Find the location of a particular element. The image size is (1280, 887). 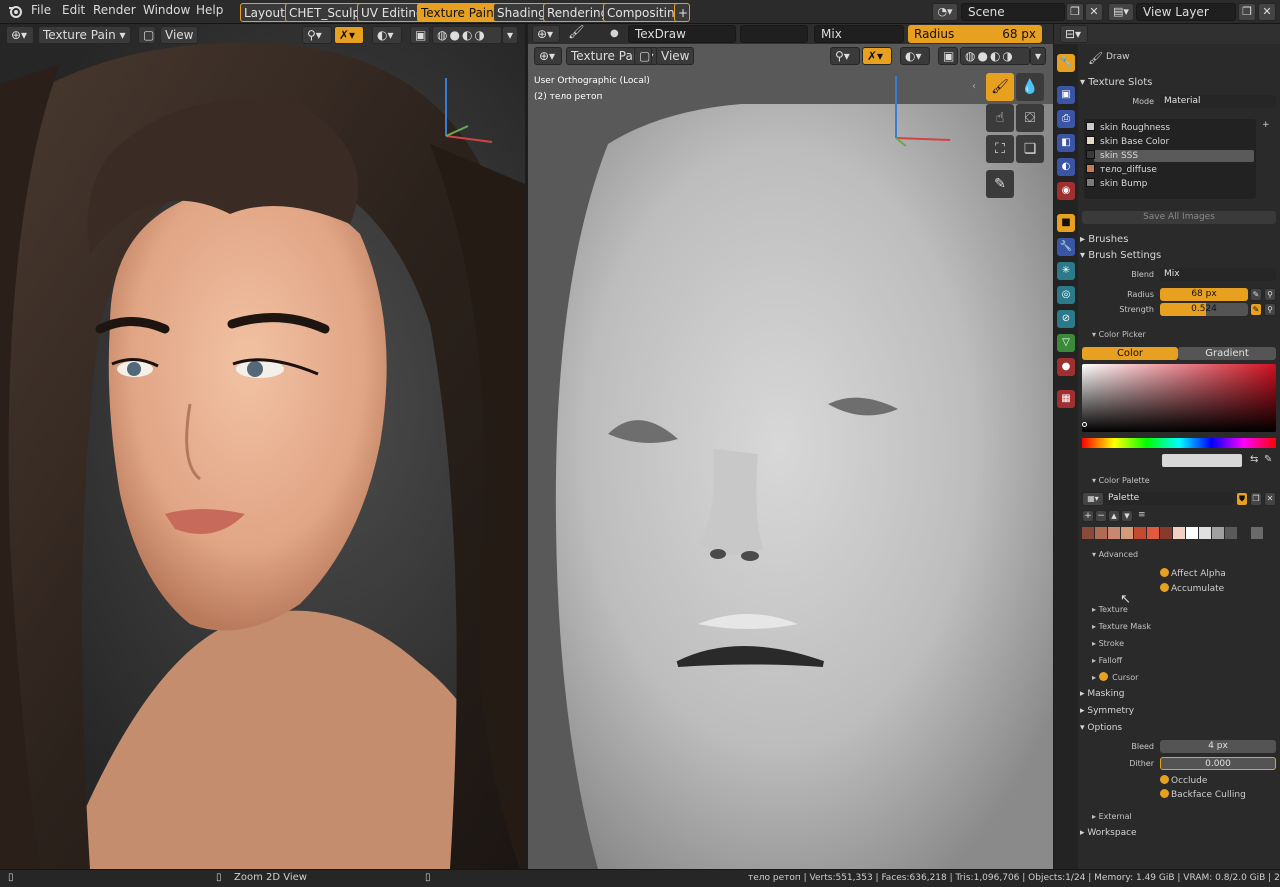

modifier-tab-icon: 🔧 is located at coordinates (1066, 247).